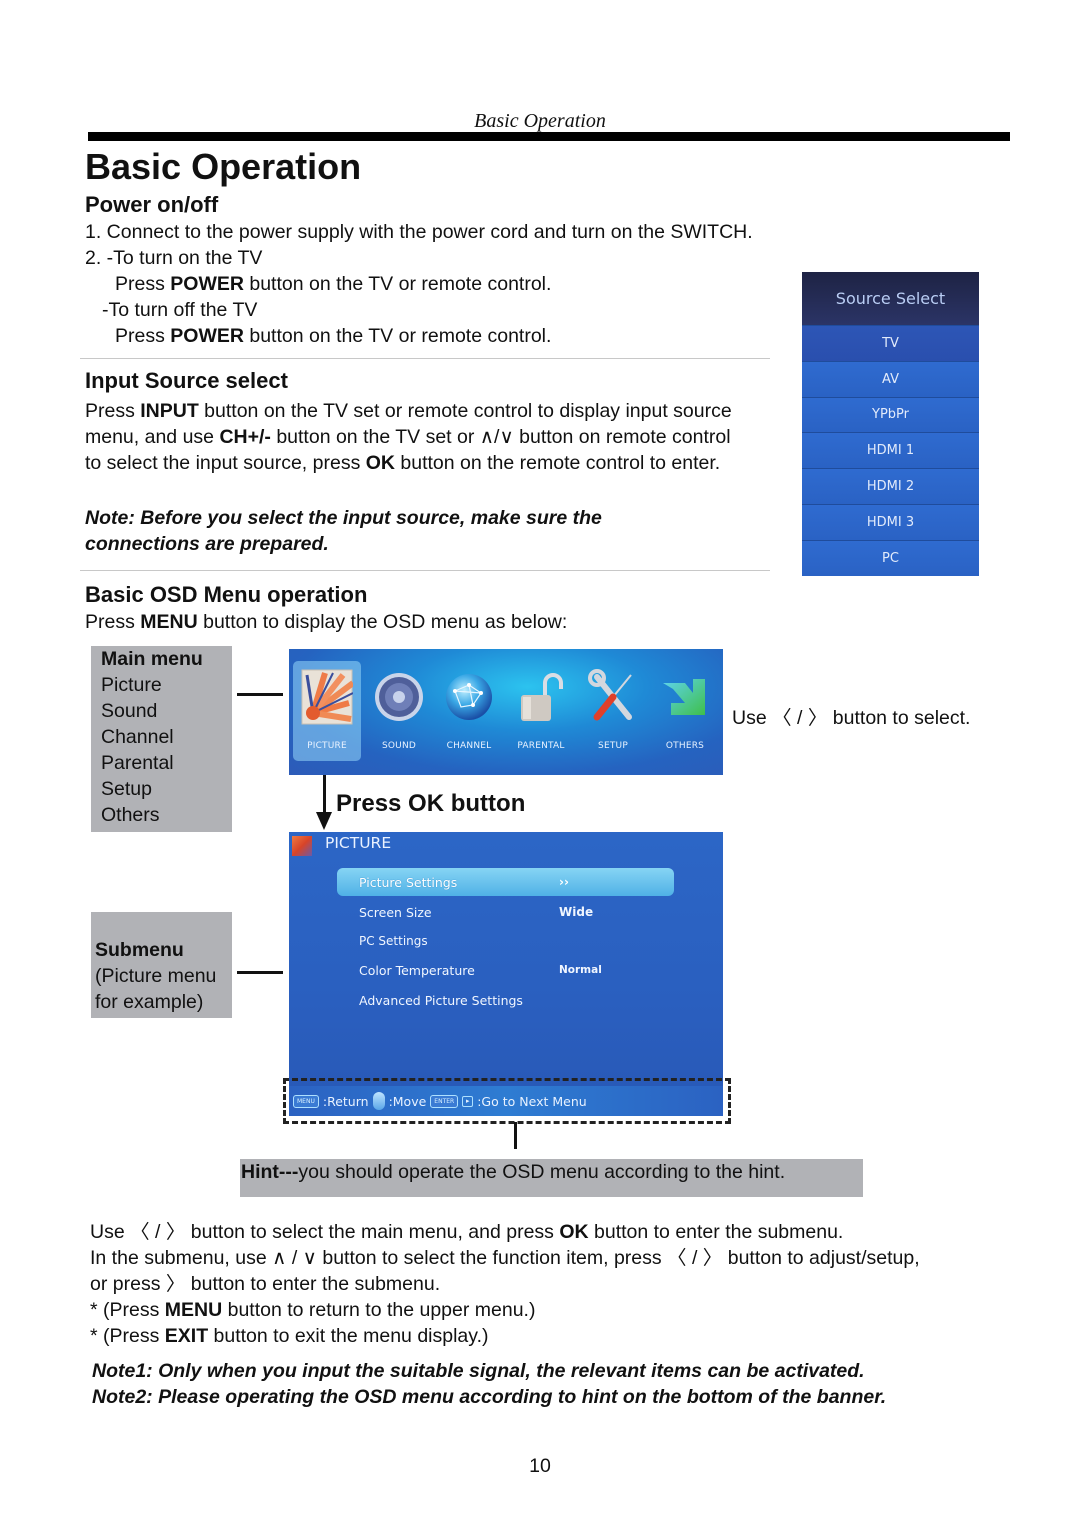 This screenshot has height=1527, width=1080. Describe the element at coordinates (505, 941) in the screenshot. I see `submenu-row-pc-settings: PC Settings` at that location.